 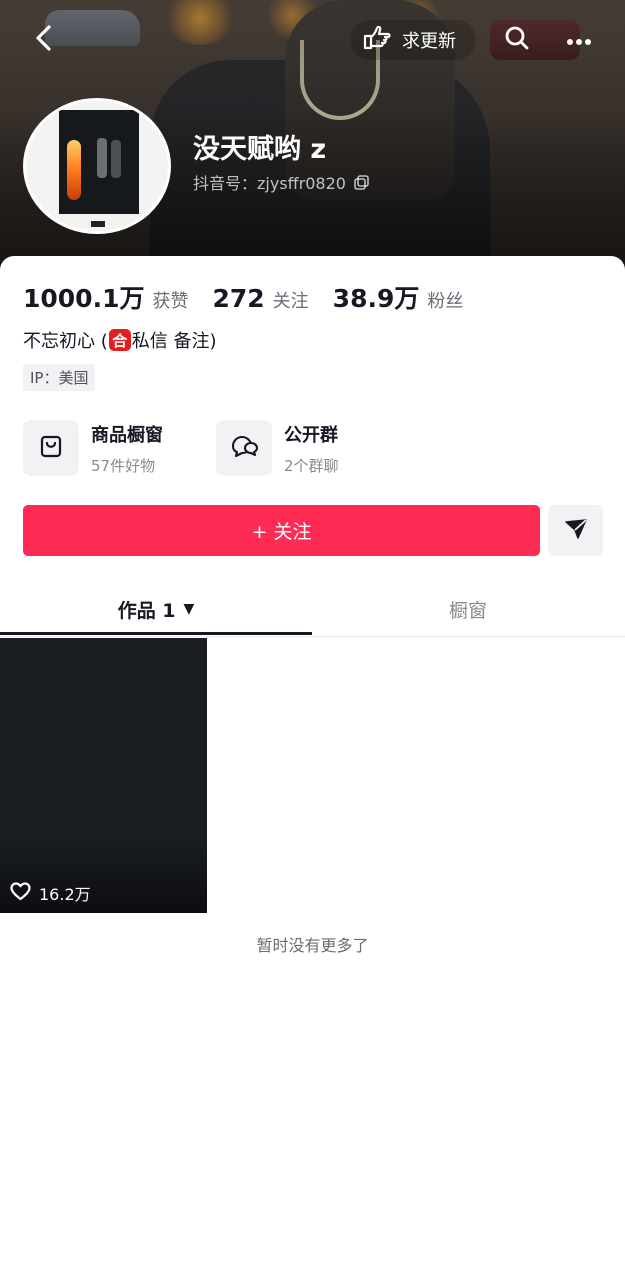 What do you see at coordinates (361, 182) in the screenshot?
I see `copy-icon` at bounding box center [361, 182].